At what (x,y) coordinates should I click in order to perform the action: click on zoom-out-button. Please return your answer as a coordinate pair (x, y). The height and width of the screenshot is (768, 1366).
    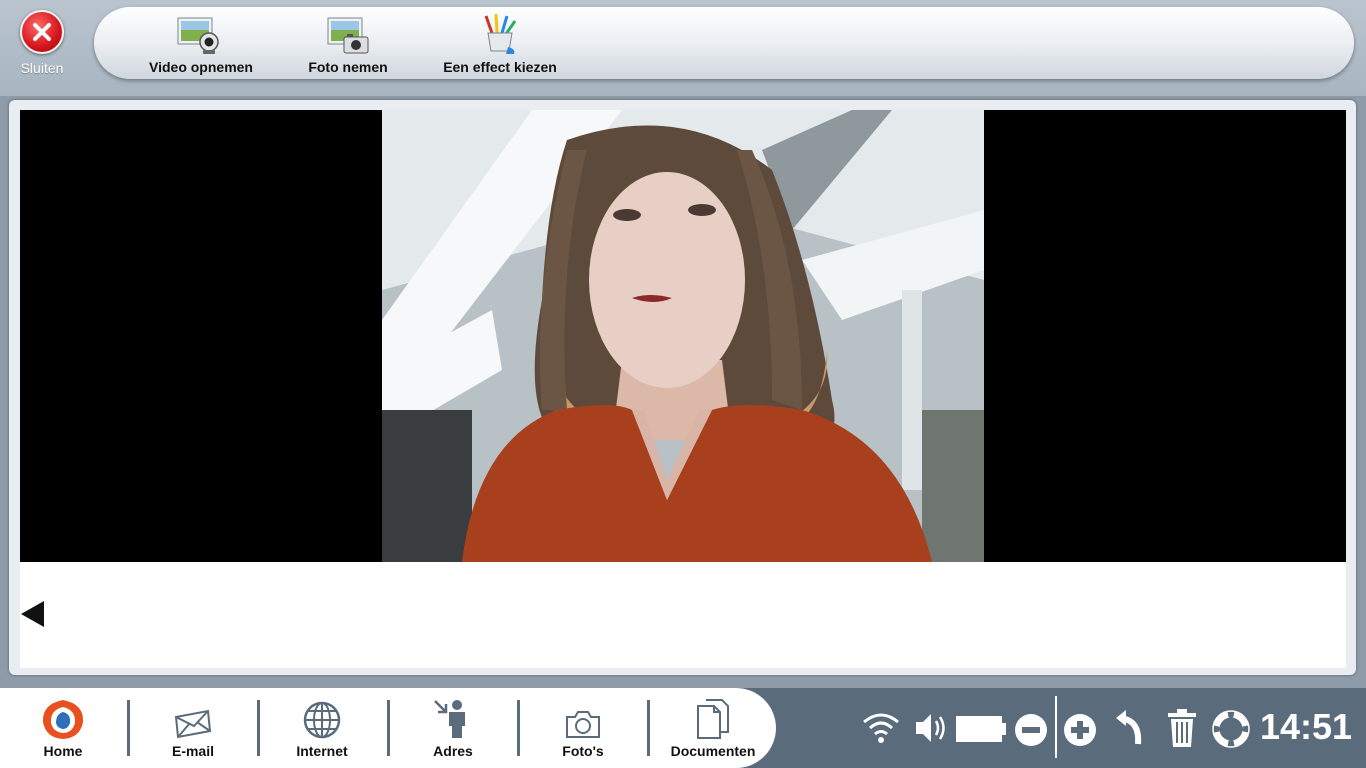
    Looking at the image, I should click on (1031, 732).